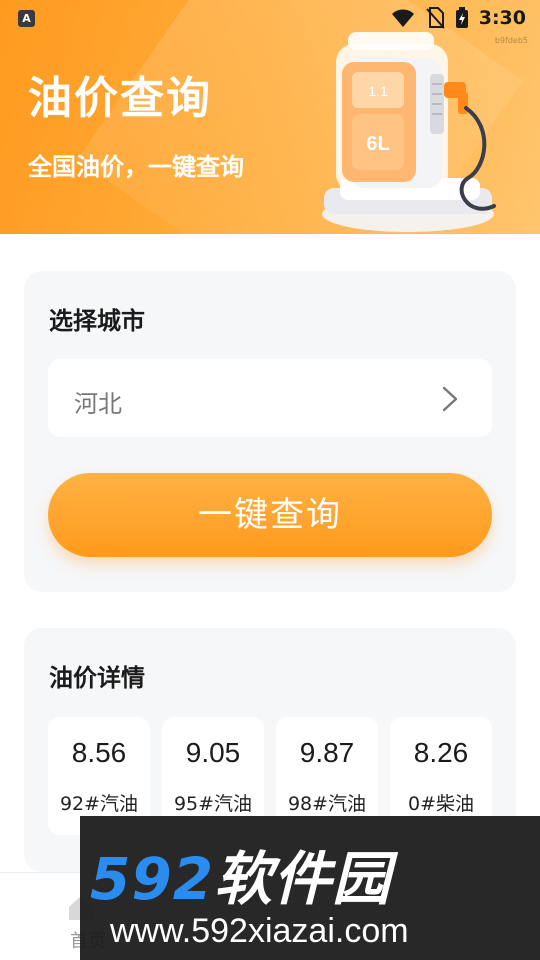 Image resolution: width=540 pixels, height=960 pixels. Describe the element at coordinates (120, 98) in the screenshot. I see `page-title: 油价查询` at that location.